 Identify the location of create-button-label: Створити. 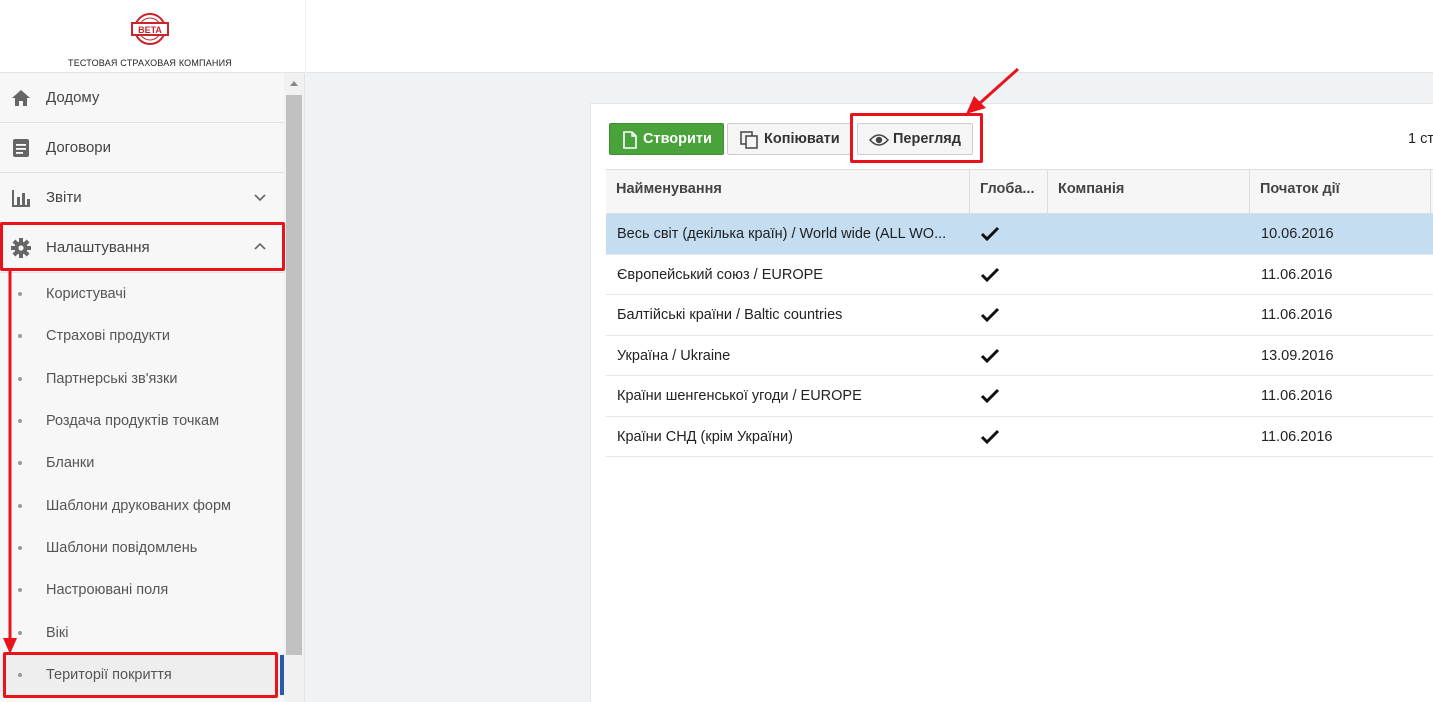
(677, 139).